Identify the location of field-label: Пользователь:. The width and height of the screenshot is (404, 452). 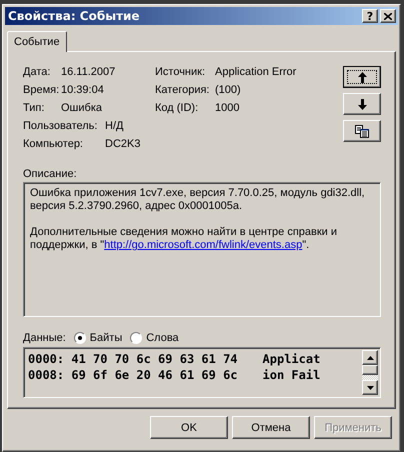
(60, 126).